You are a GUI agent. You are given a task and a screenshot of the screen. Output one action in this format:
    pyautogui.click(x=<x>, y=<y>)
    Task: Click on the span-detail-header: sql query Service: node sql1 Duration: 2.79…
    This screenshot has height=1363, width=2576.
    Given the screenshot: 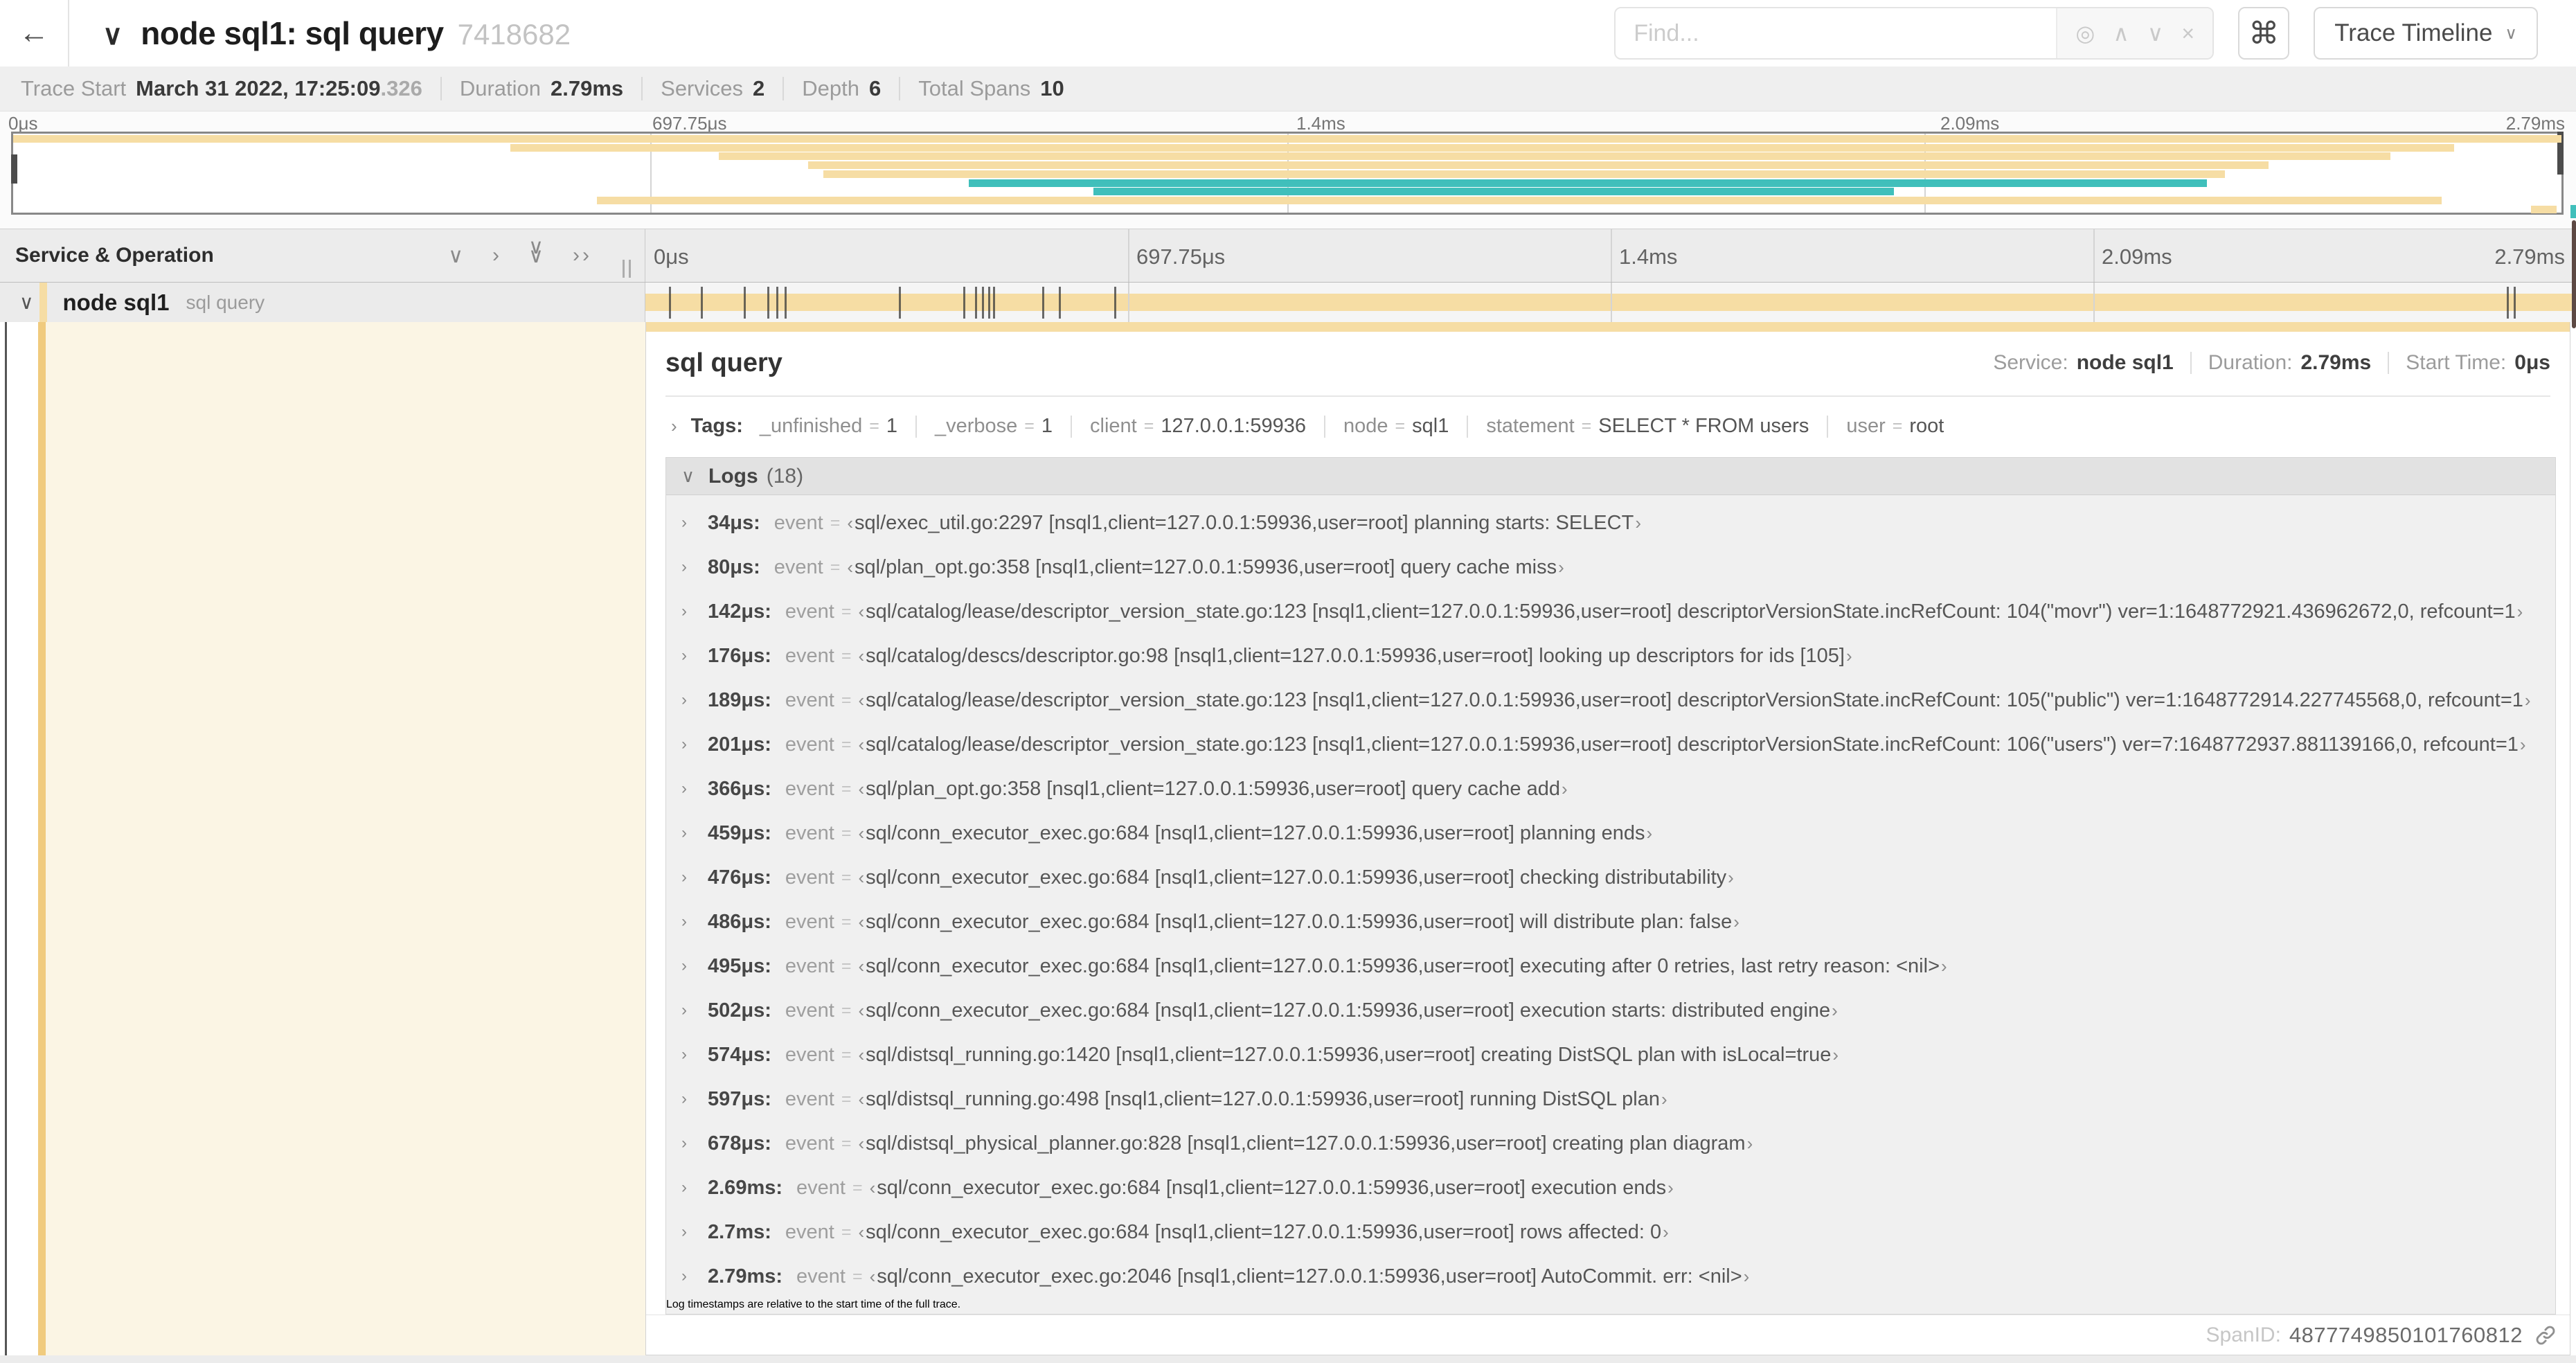 What is the action you would take?
    pyautogui.click(x=1608, y=363)
    